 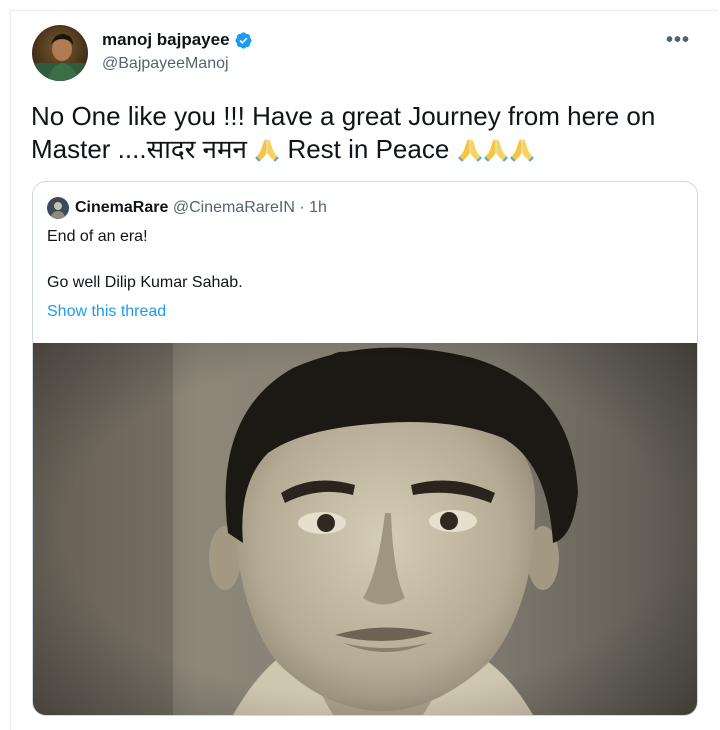 I want to click on author-handle: @BajpayeeManoj, so click(x=165, y=64).